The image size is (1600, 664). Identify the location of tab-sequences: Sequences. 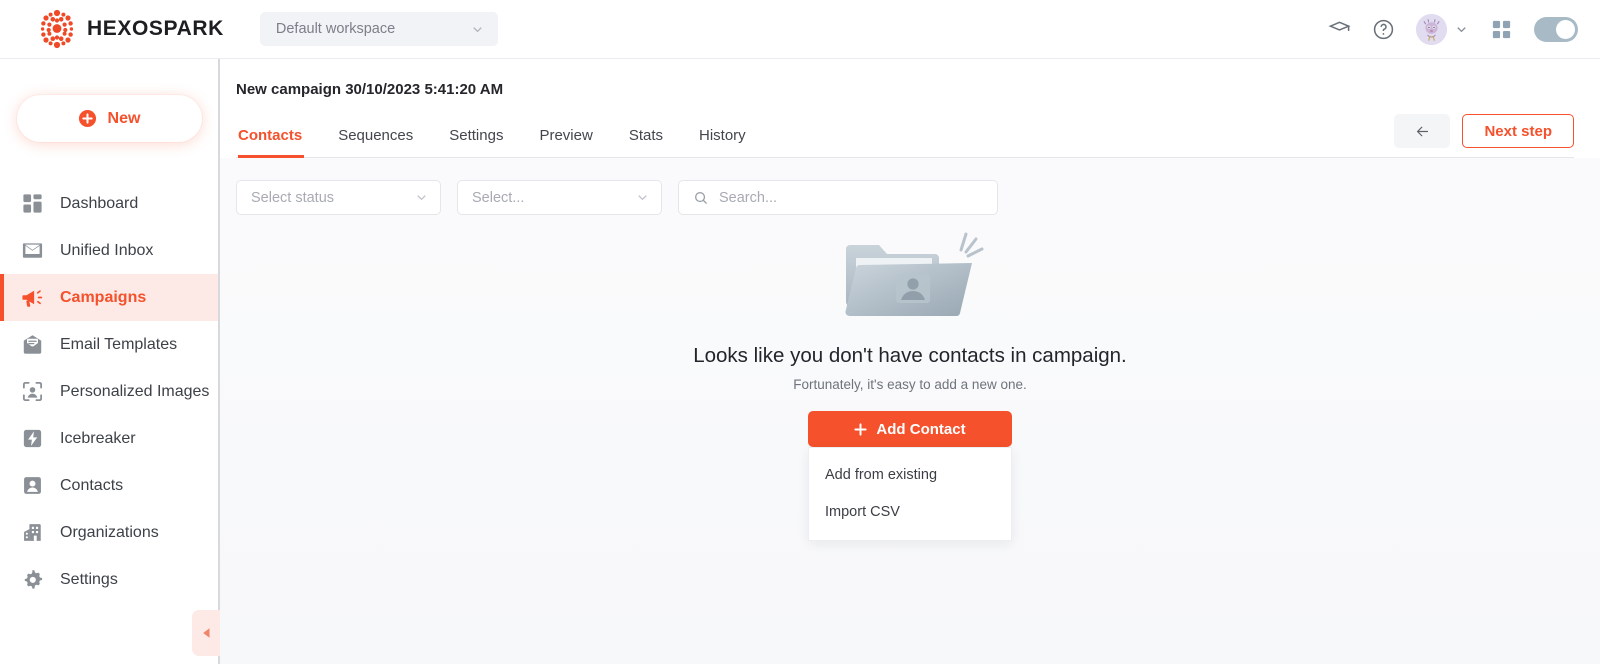
(375, 142).